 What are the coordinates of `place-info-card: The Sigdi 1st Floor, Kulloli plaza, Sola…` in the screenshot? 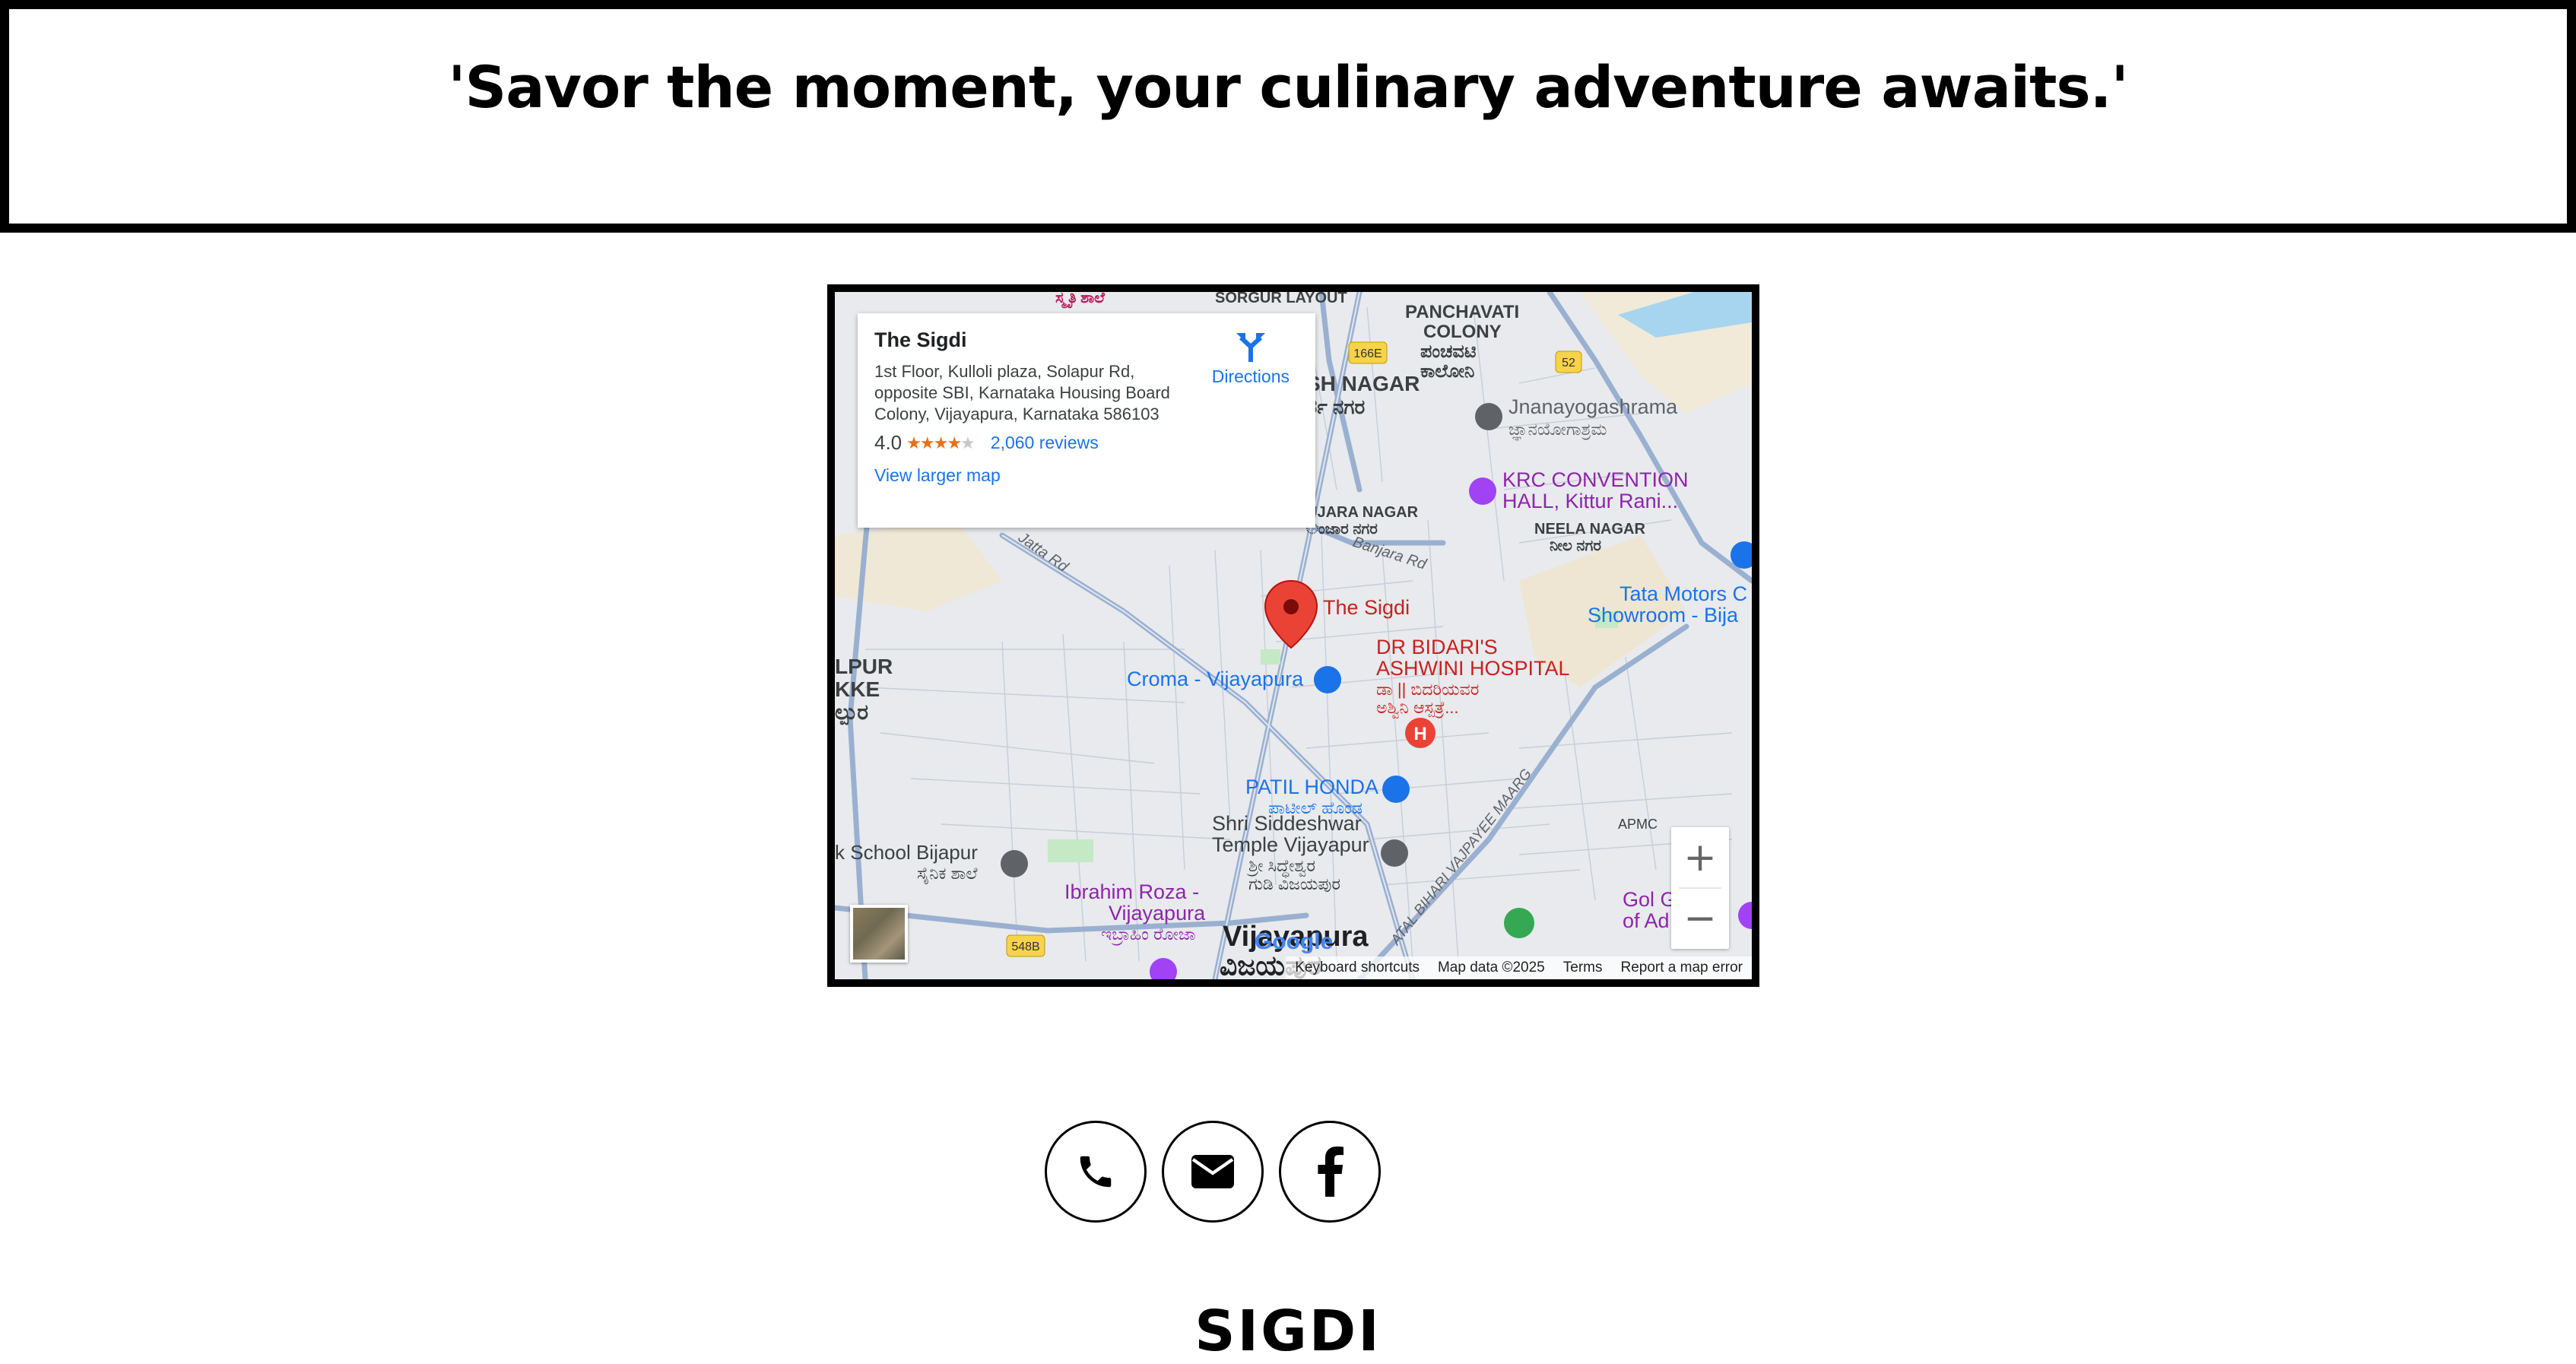 It's located at (1086, 420).